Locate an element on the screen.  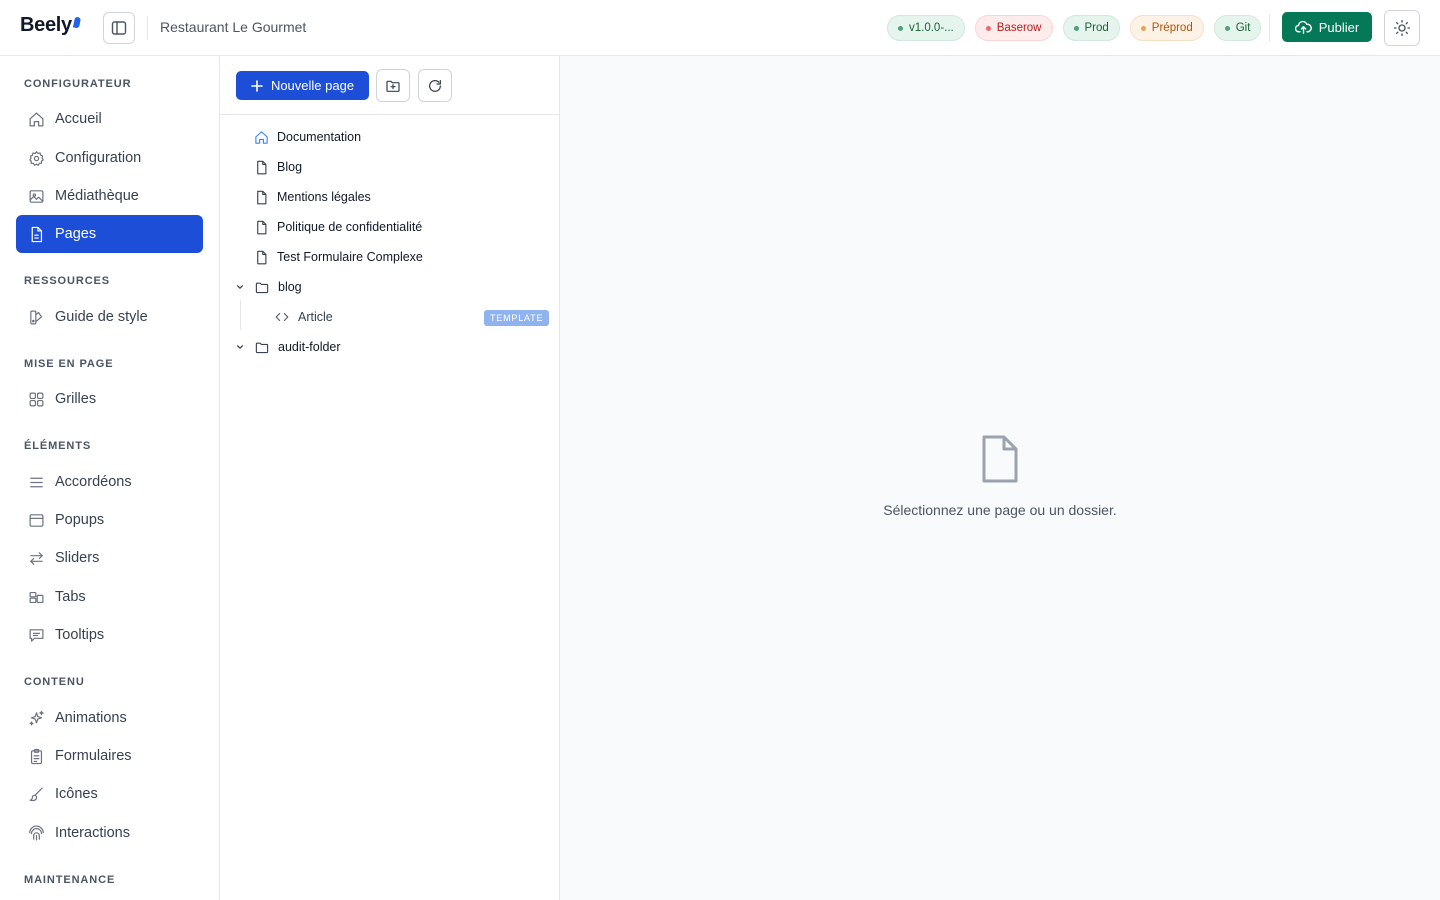
window-icon is located at coordinates (36, 520).